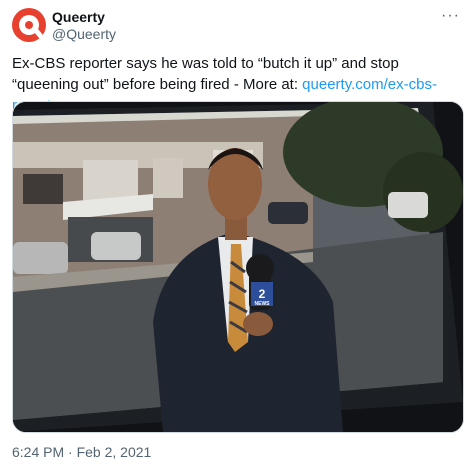 The image size is (474, 474). Describe the element at coordinates (81, 452) in the screenshot. I see `tweet-timestamp: 6:24 PM · Feb 2, 2021` at that location.